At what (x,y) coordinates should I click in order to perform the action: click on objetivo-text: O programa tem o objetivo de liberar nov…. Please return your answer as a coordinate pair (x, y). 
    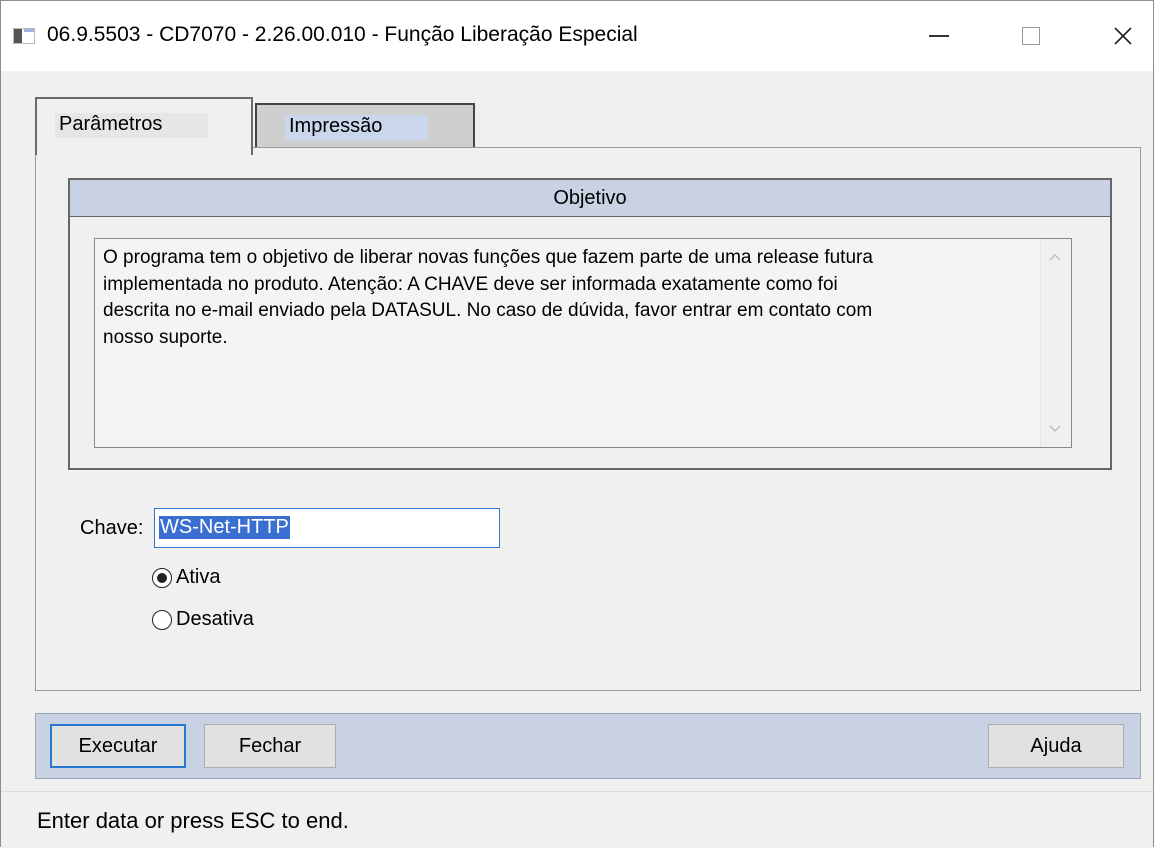
    Looking at the image, I should click on (563, 298).